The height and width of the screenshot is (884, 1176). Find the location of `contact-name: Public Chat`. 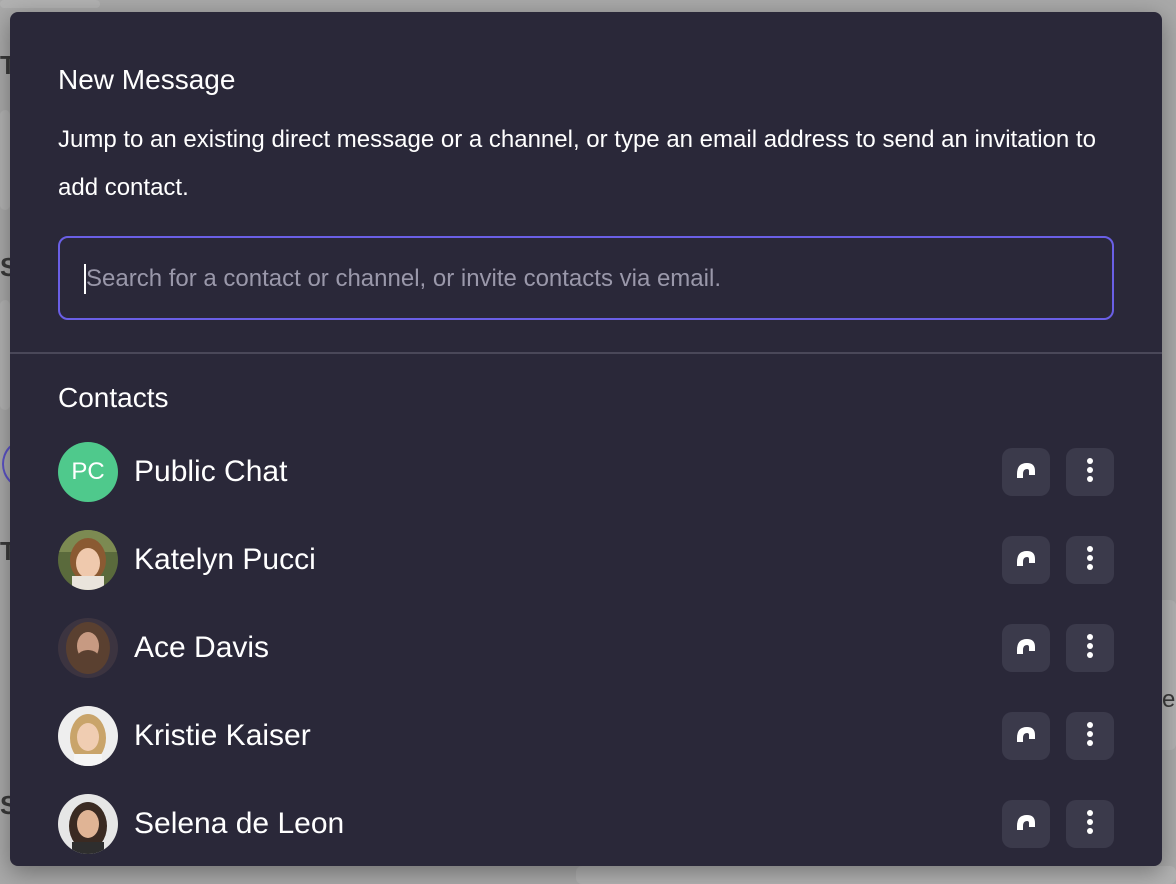

contact-name: Public Chat is located at coordinates (211, 471).